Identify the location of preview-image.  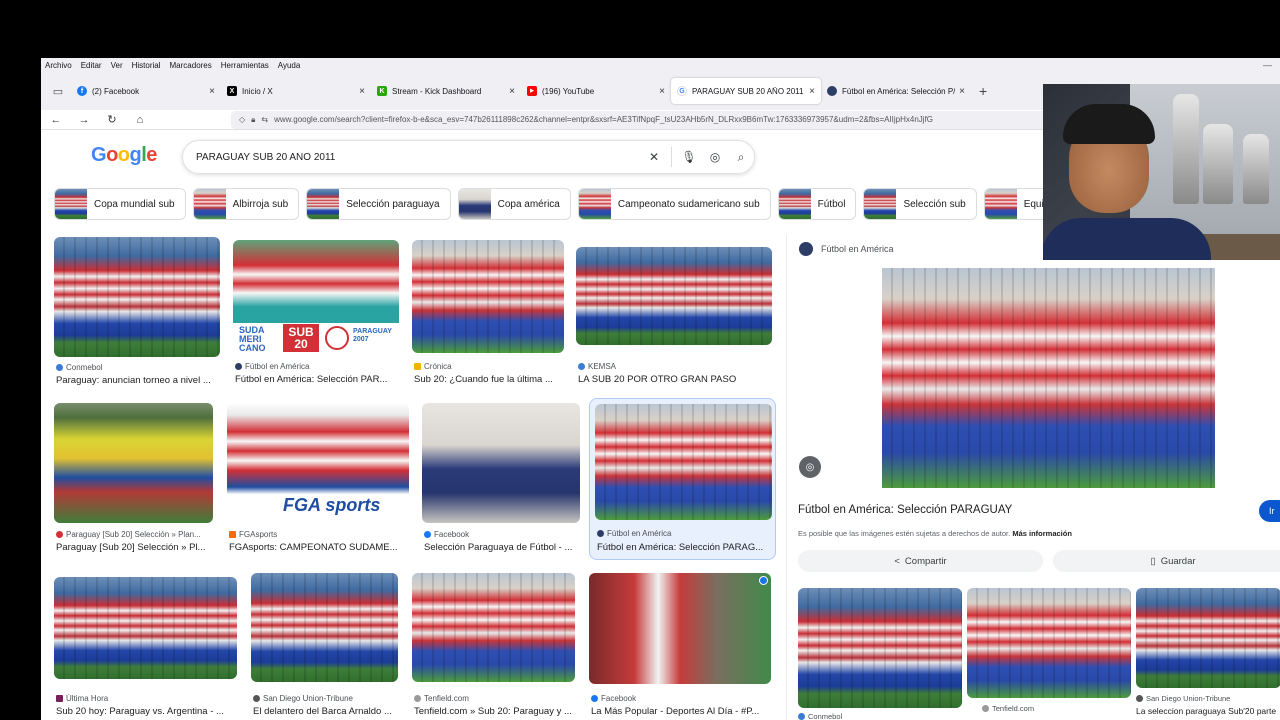
(1048, 378).